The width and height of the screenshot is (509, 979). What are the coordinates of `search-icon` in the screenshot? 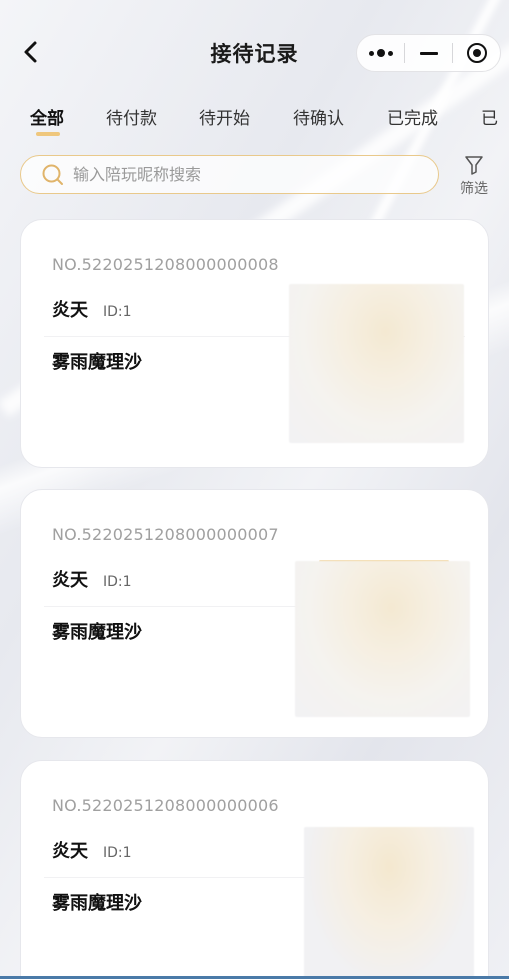 It's located at (52, 174).